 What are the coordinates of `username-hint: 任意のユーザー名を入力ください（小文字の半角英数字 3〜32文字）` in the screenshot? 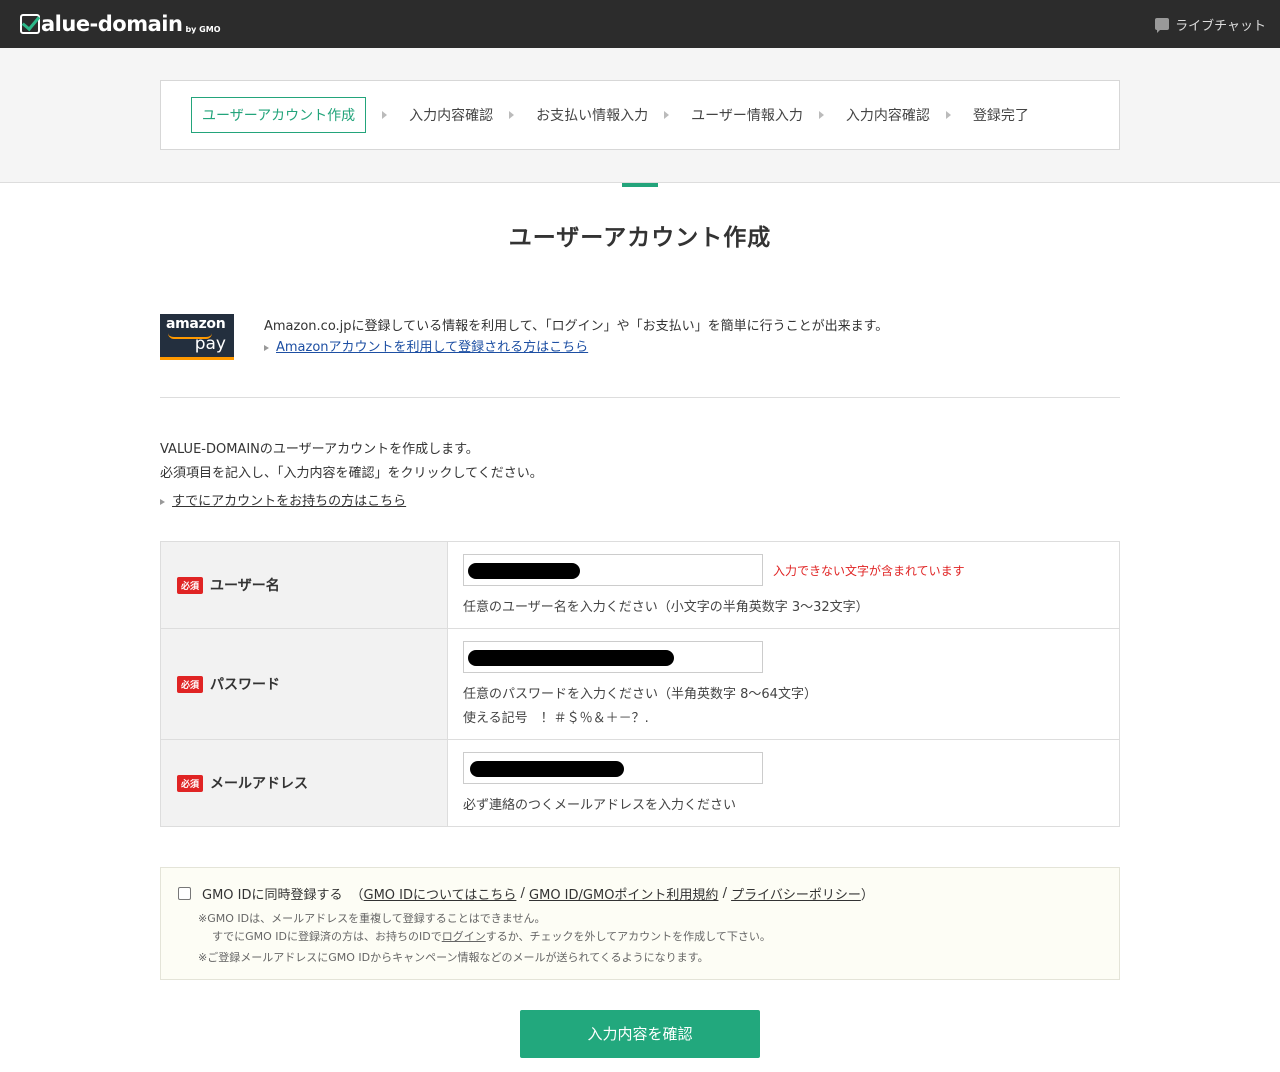 It's located at (666, 607).